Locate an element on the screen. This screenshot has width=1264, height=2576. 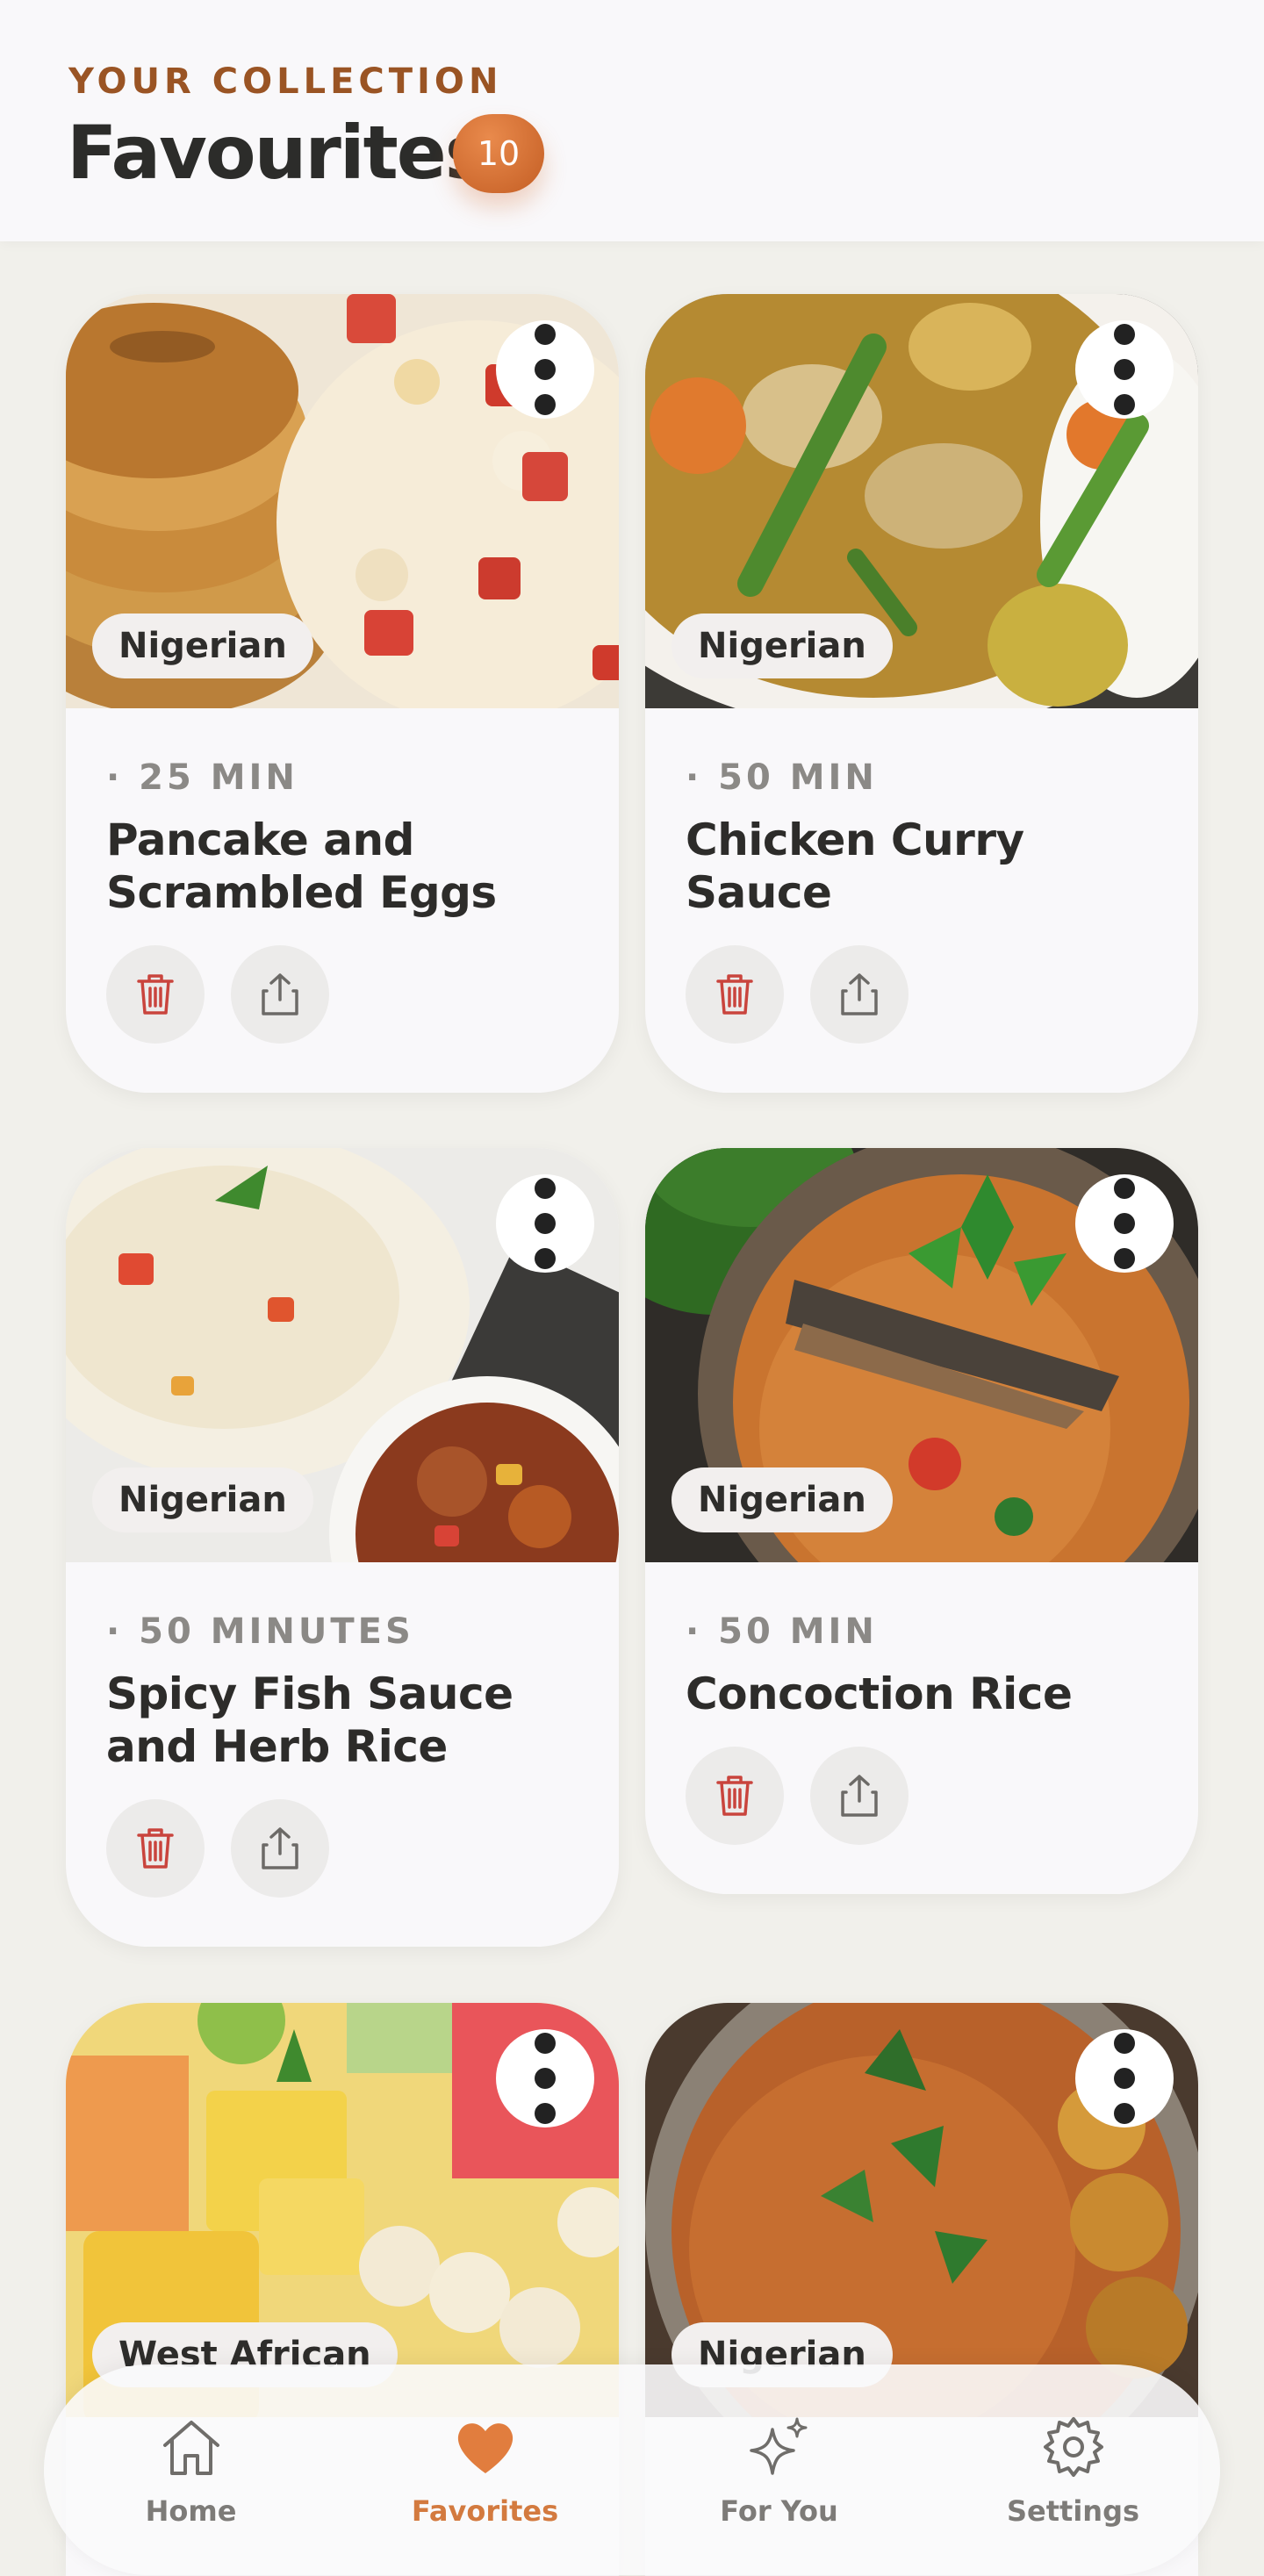
recipe-card: Nigerian · 50 MIN Chicken Curry Sauce is located at coordinates (922, 694).